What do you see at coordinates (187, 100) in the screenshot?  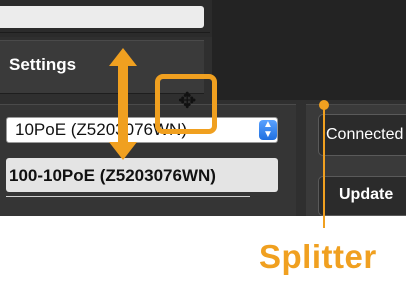 I see `move-cursor-icon: ✥` at bounding box center [187, 100].